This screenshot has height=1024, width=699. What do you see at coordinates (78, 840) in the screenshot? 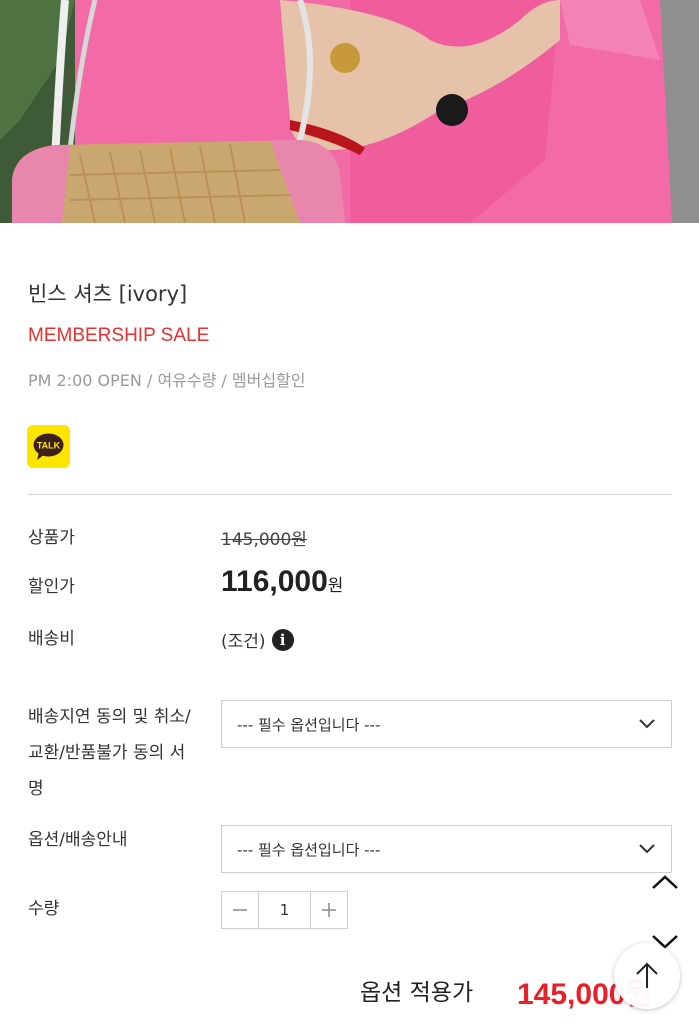
I see `shipping-info-label: 옵션/배송안내` at bounding box center [78, 840].